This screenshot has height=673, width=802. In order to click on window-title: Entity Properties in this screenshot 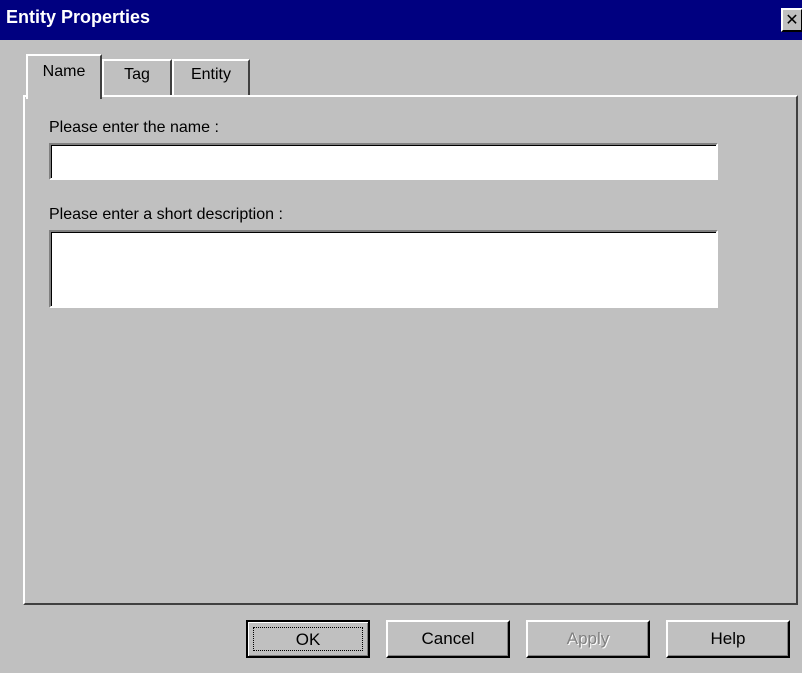, I will do `click(78, 17)`.